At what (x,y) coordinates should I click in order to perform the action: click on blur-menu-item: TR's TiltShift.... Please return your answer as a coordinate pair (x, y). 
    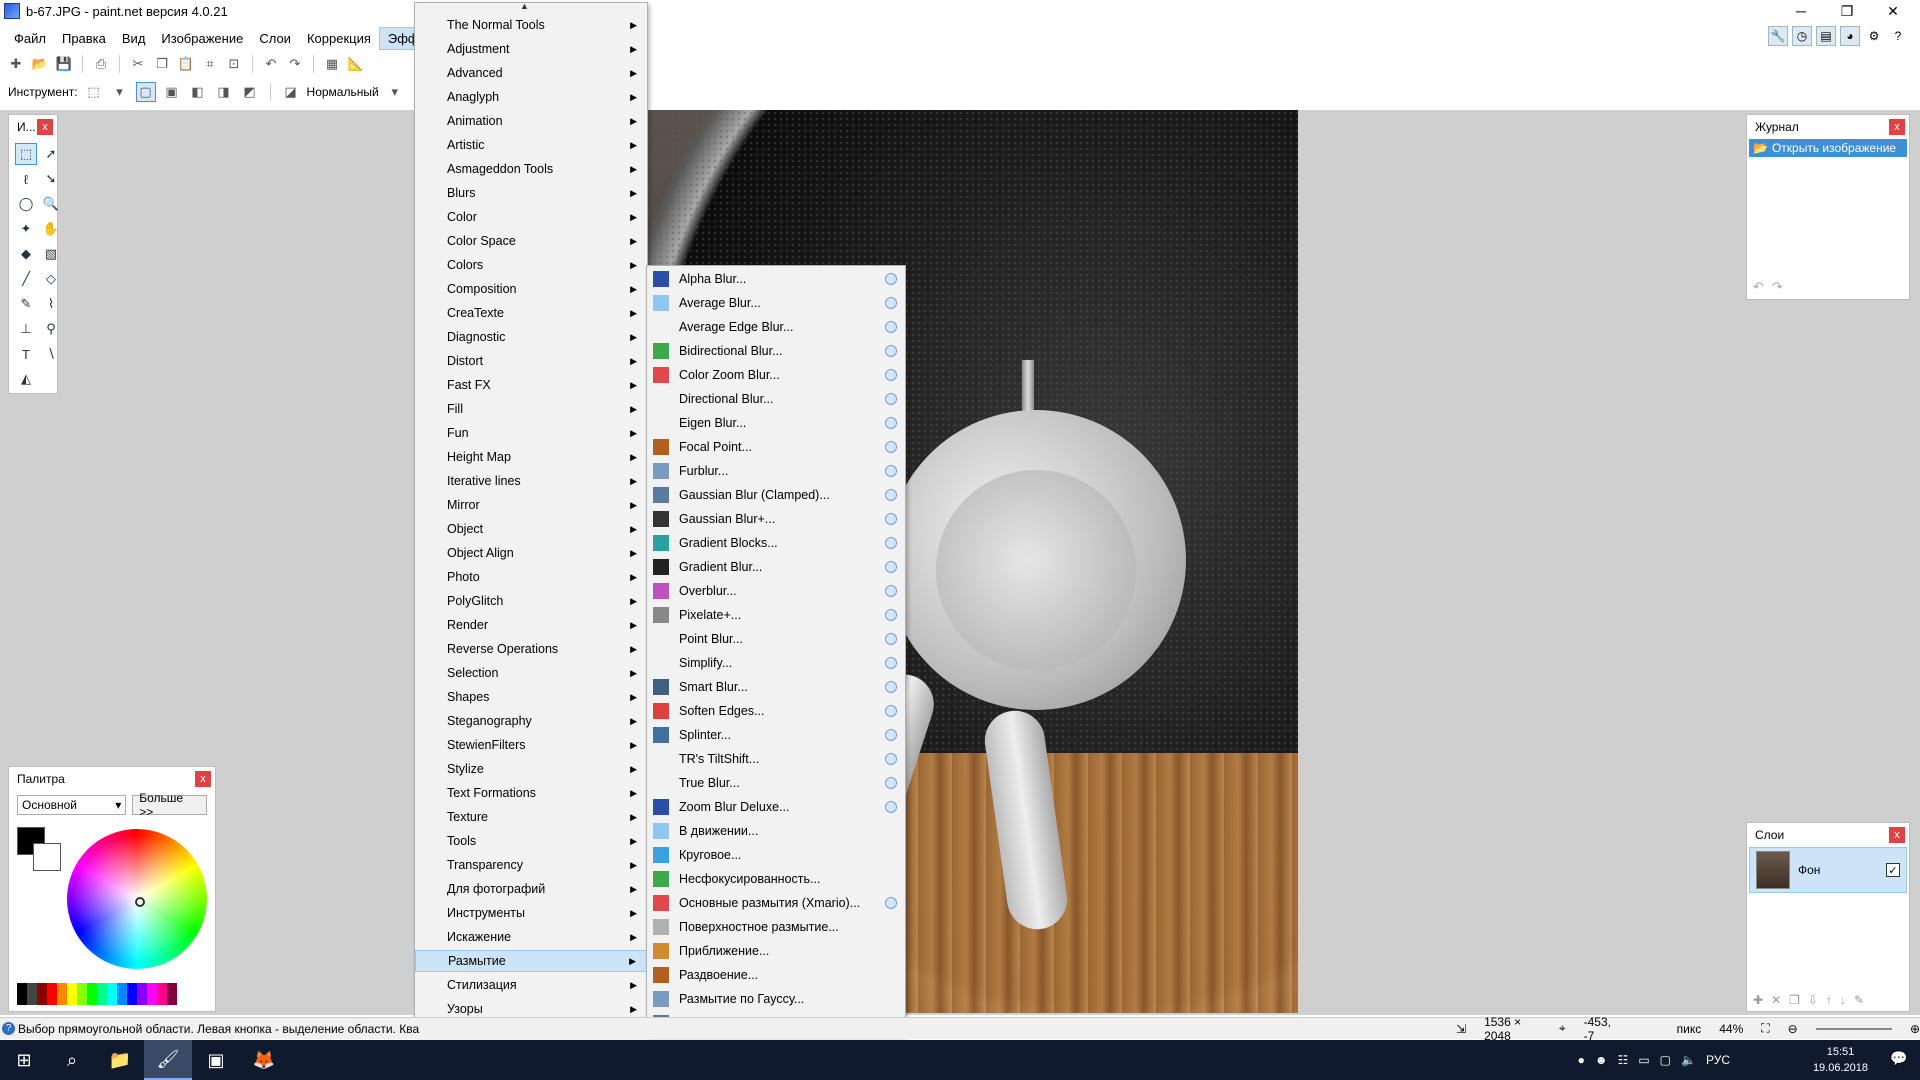
    Looking at the image, I should click on (776, 759).